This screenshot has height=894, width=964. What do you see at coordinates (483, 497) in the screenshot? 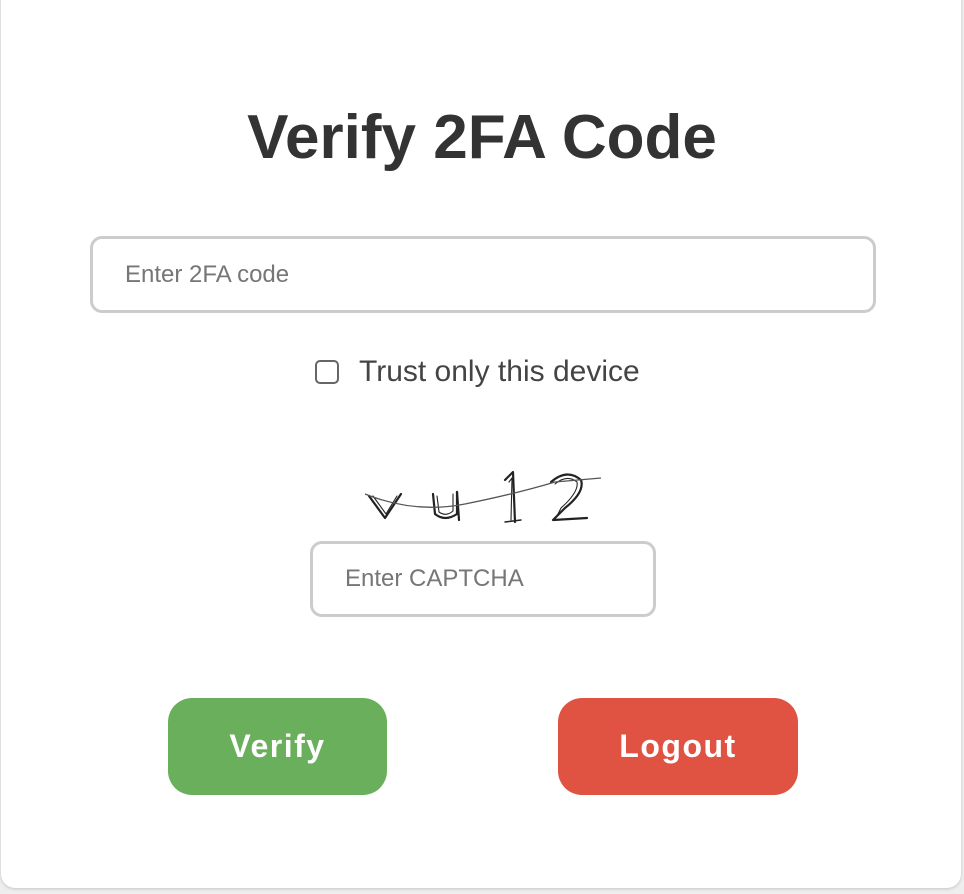
I see `captcha-image: vu12` at bounding box center [483, 497].